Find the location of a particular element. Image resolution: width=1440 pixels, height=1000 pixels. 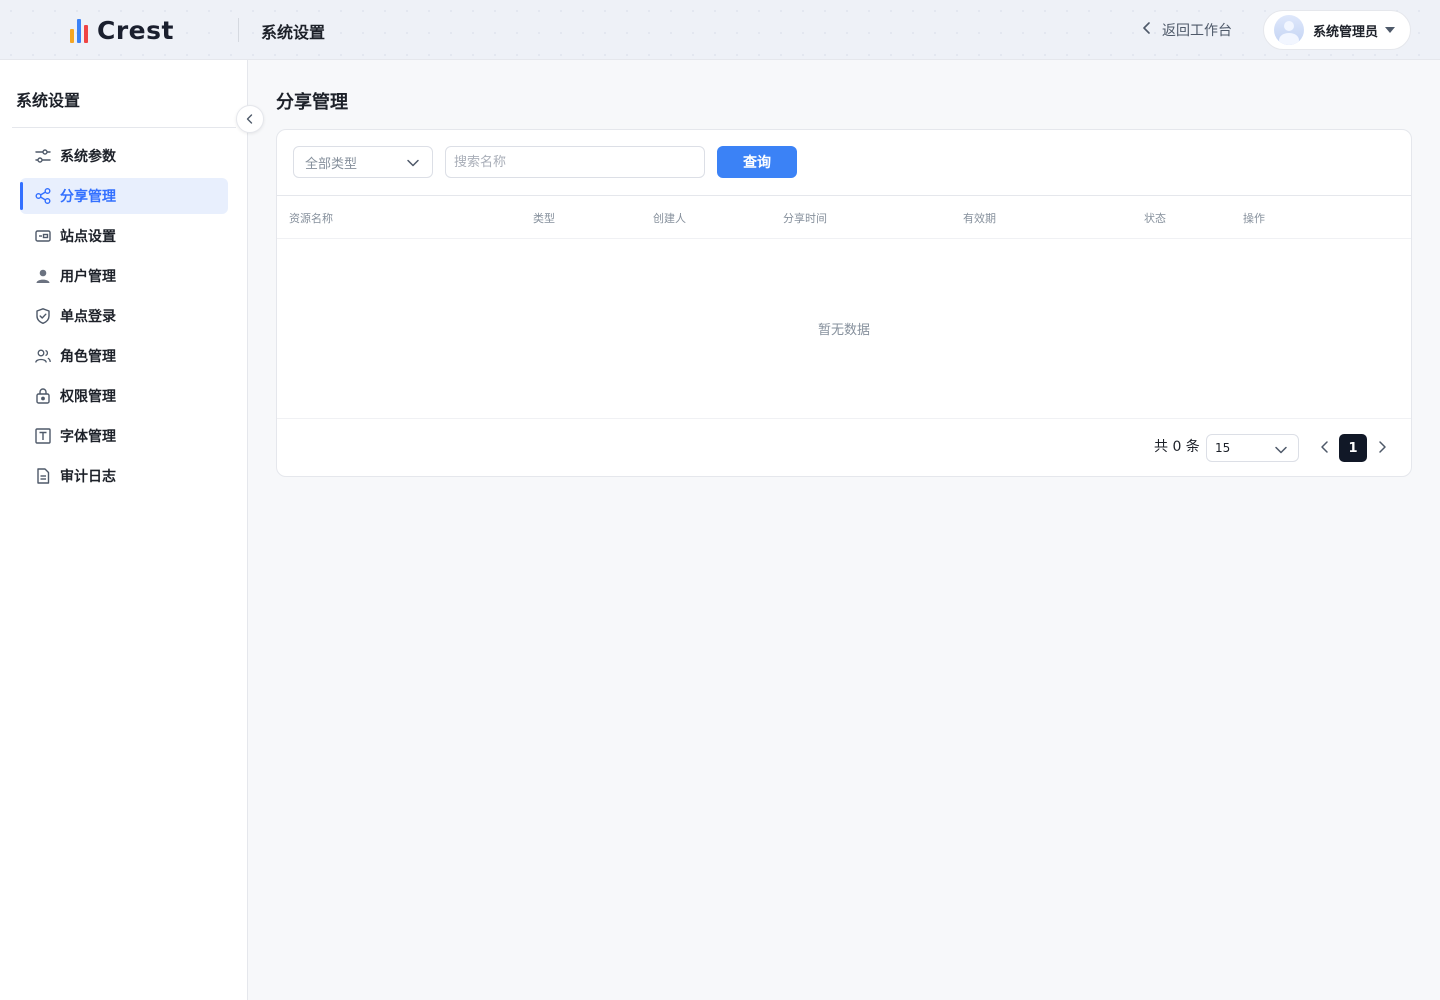

sidebar-item-system-params: 系统参数 is located at coordinates (124, 156).